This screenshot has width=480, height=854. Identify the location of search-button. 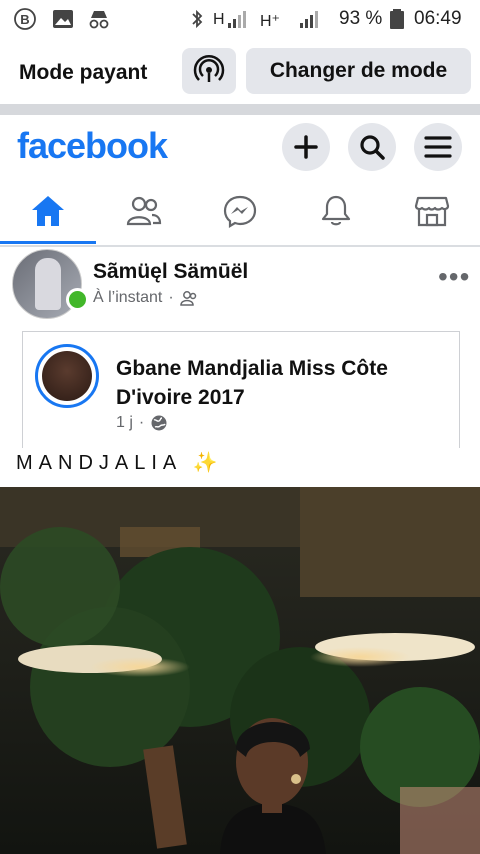
(372, 147).